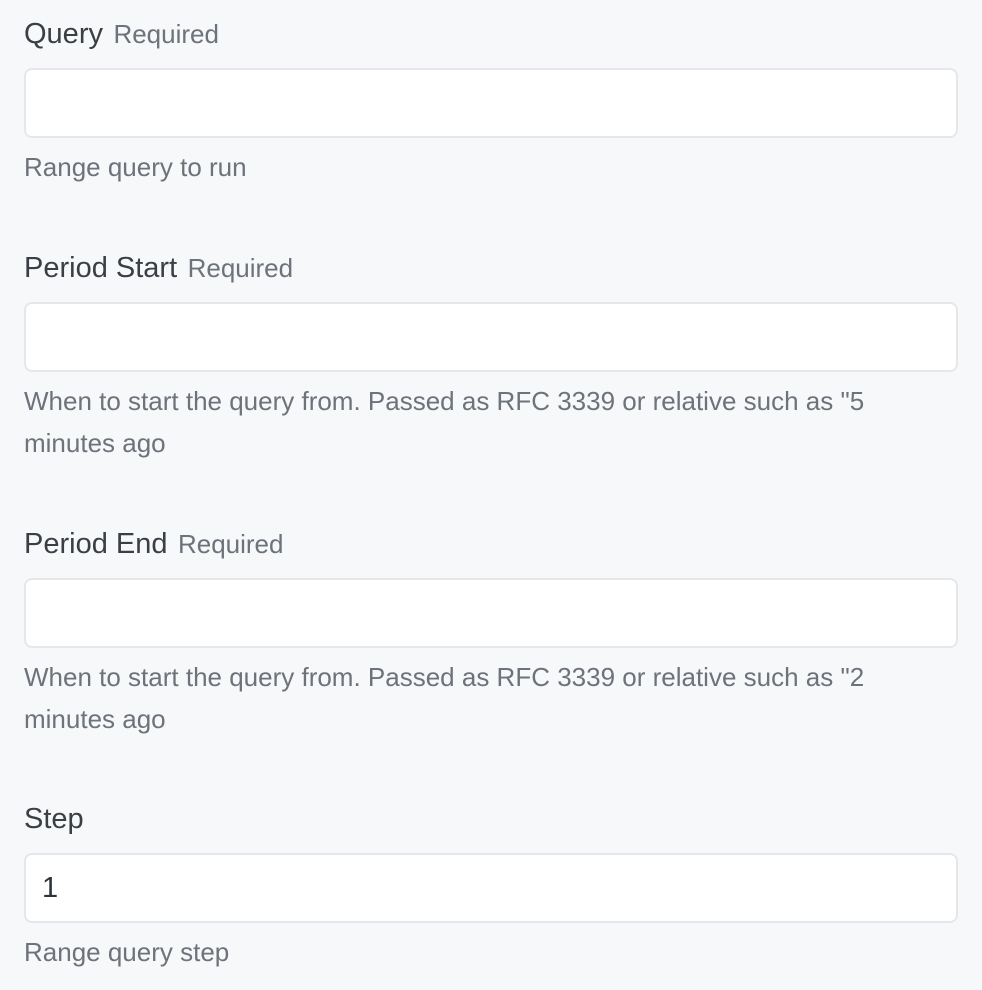 The height and width of the screenshot is (990, 982). Describe the element at coordinates (491, 268) in the screenshot. I see `period-start-label-row: Period Start Required` at that location.